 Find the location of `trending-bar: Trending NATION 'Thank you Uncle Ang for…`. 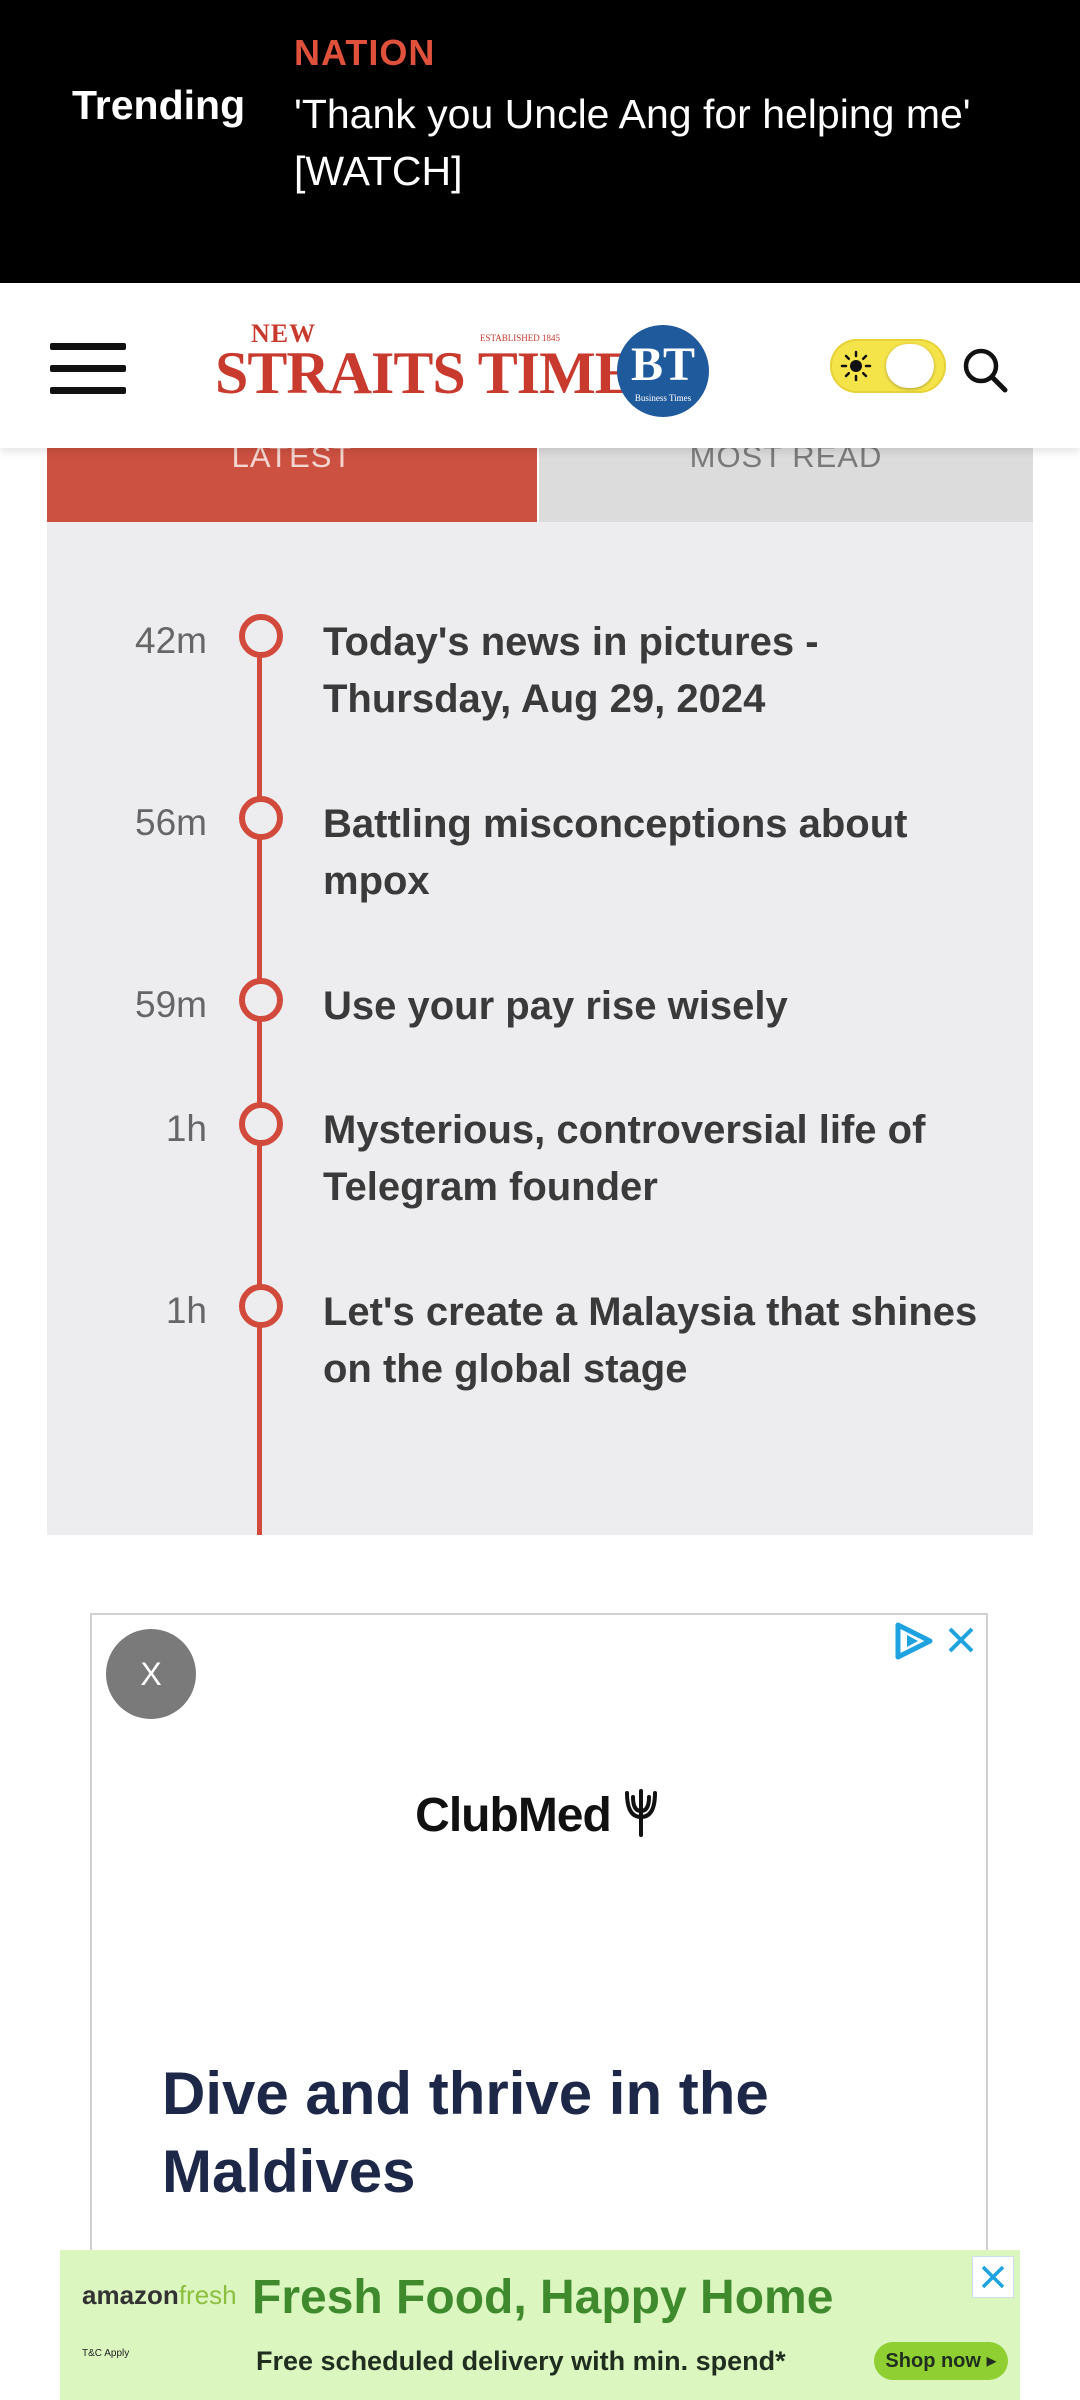

trending-bar: Trending NATION 'Thank you Uncle Ang for… is located at coordinates (540, 141).